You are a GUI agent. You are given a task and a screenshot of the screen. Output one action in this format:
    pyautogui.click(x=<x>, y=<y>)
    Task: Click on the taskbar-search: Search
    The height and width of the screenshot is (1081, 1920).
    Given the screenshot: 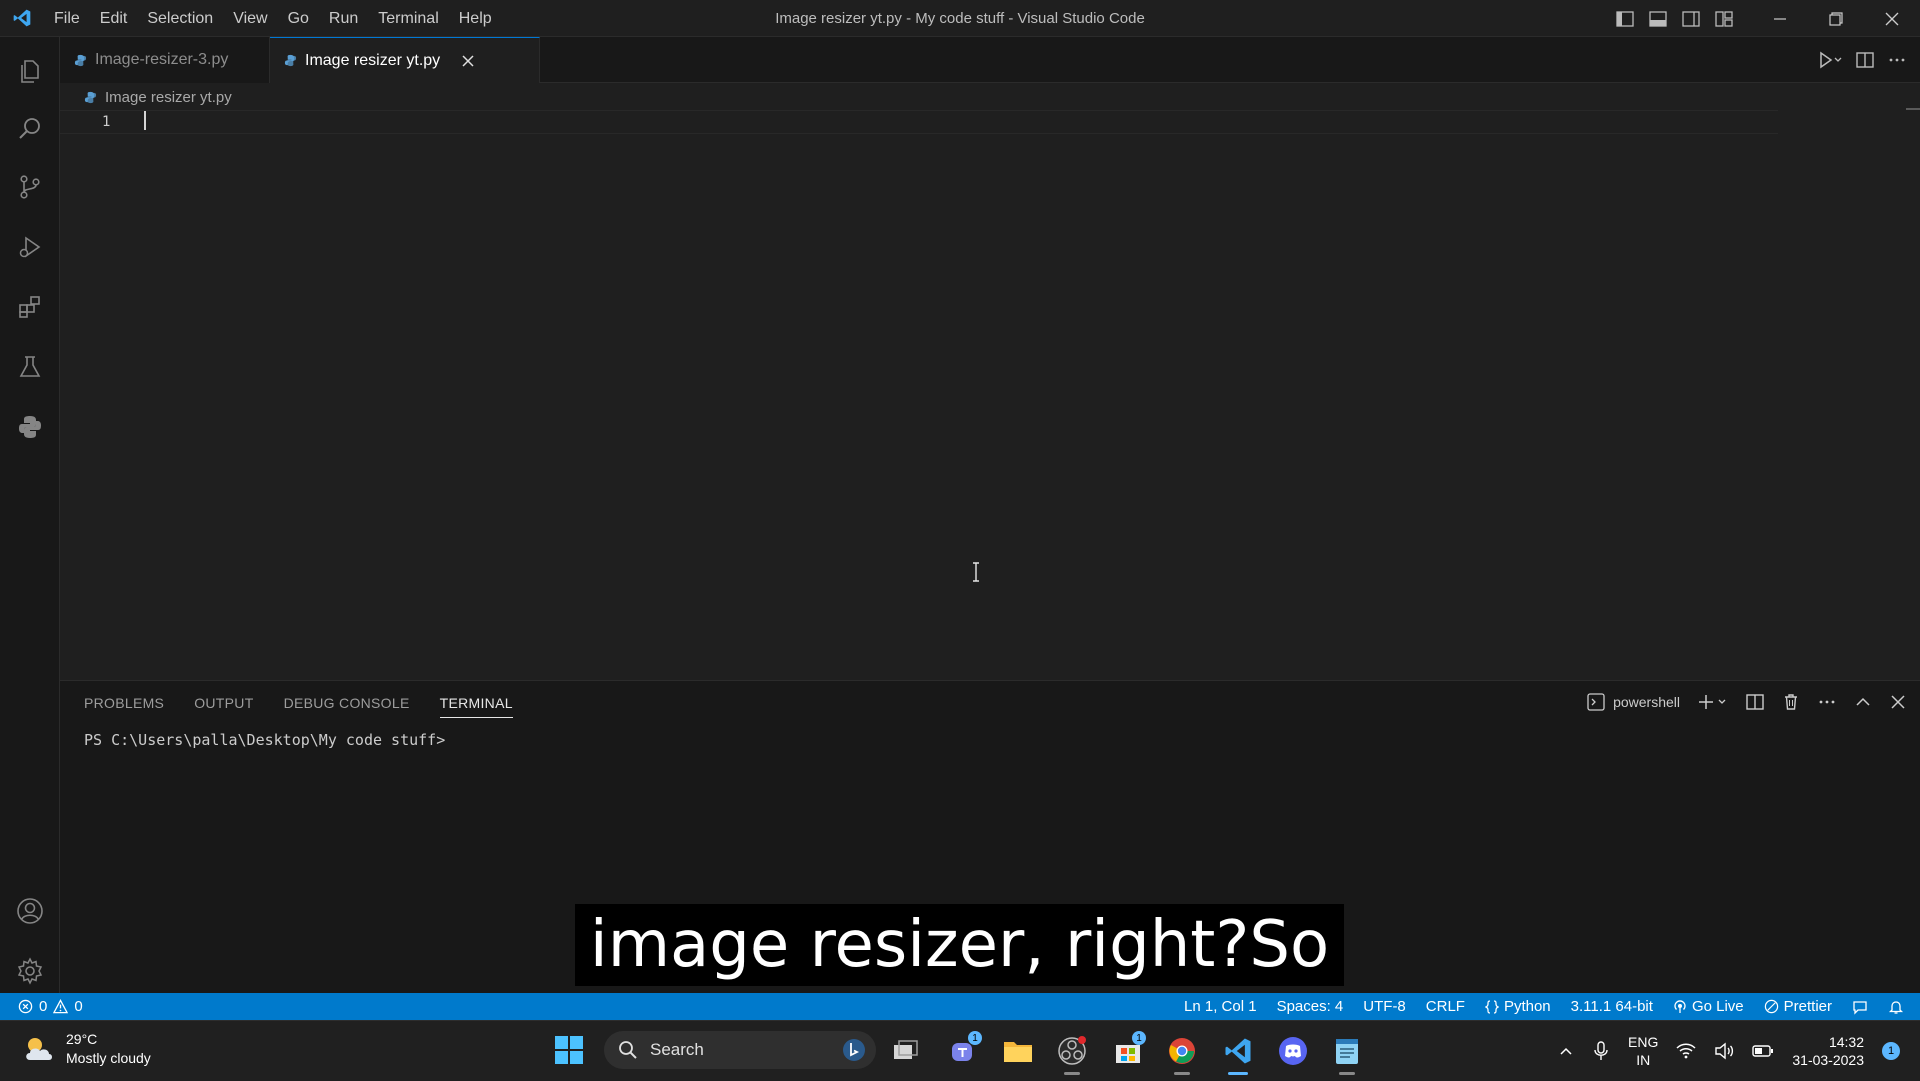 What is the action you would take?
    pyautogui.click(x=740, y=1050)
    